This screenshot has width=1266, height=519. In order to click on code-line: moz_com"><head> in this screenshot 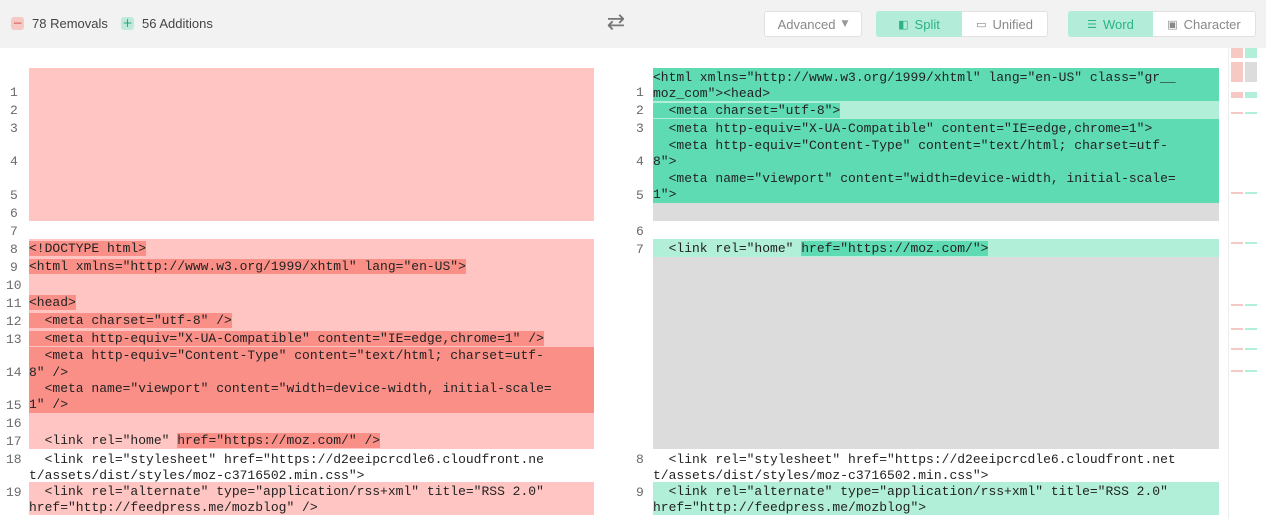, I will do `click(712, 93)`.